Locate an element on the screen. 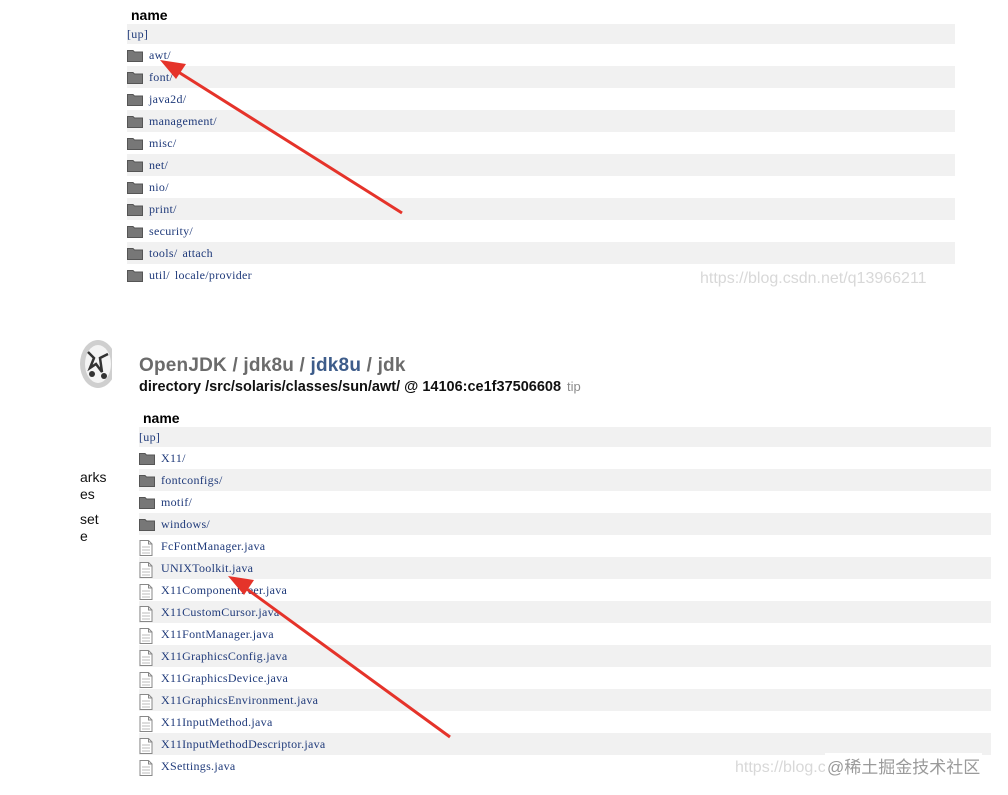 Image resolution: width=1008 pixels, height=795 pixels. arrow-to-unixtoolkit-file is located at coordinates (339, 657).